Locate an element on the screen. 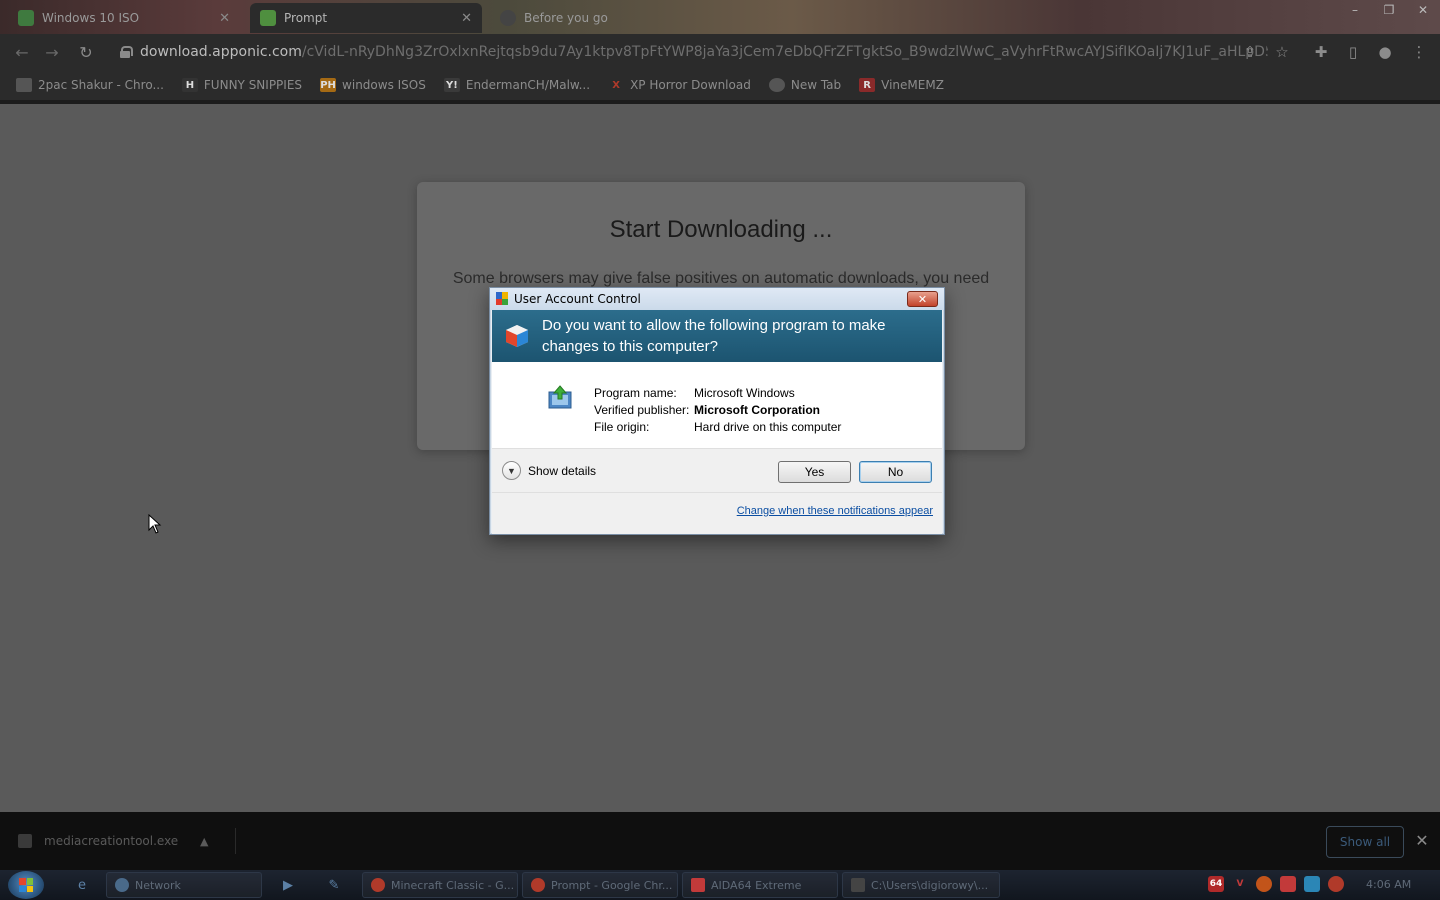  system-tray: 64 V is located at coordinates (1276, 884).